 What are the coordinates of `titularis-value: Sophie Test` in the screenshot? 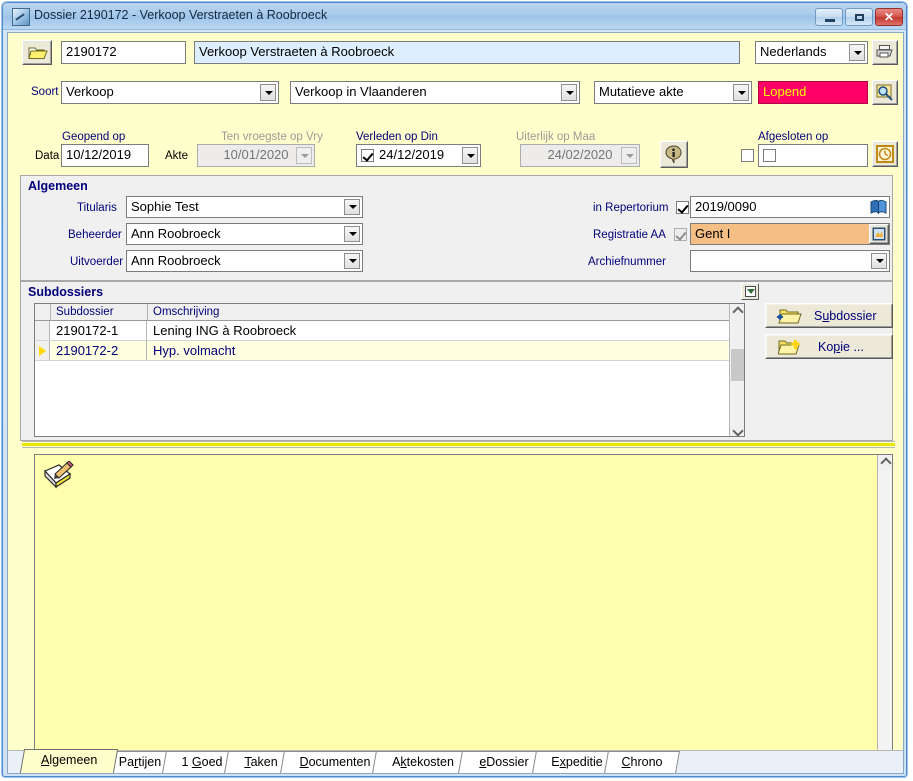 It's located at (165, 206).